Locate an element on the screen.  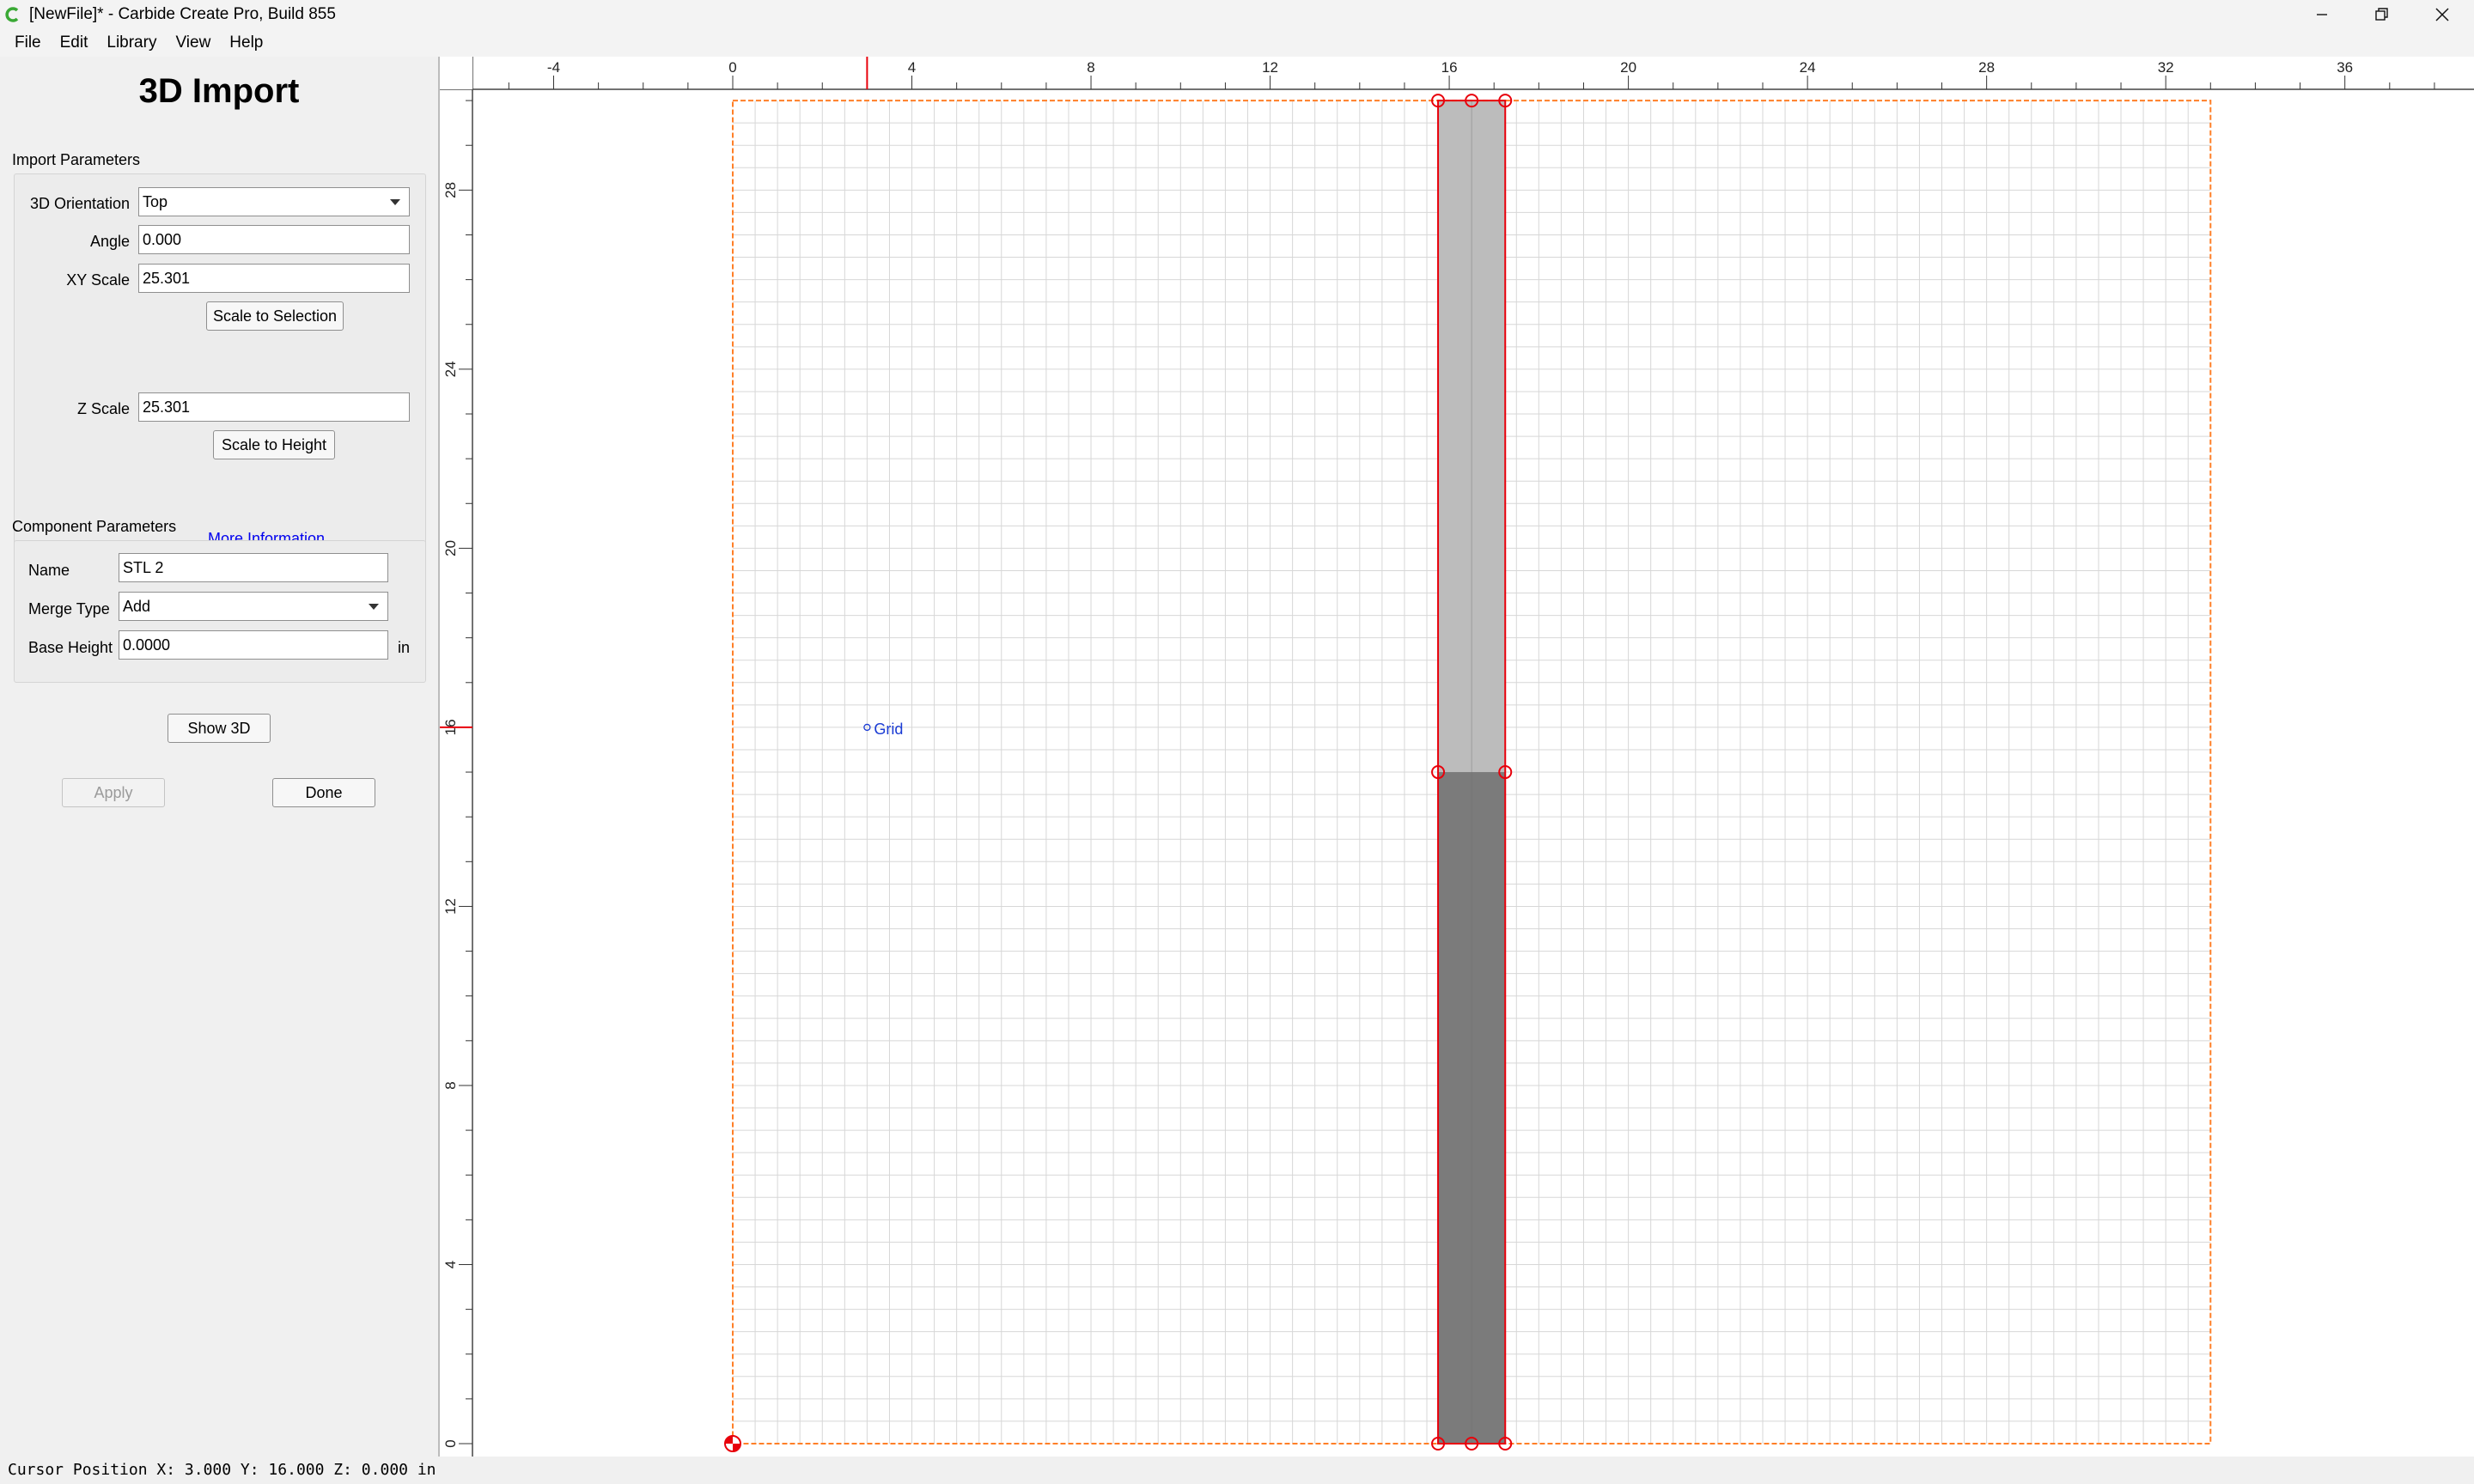
y-tick-label: 8 is located at coordinates (450, 1085).